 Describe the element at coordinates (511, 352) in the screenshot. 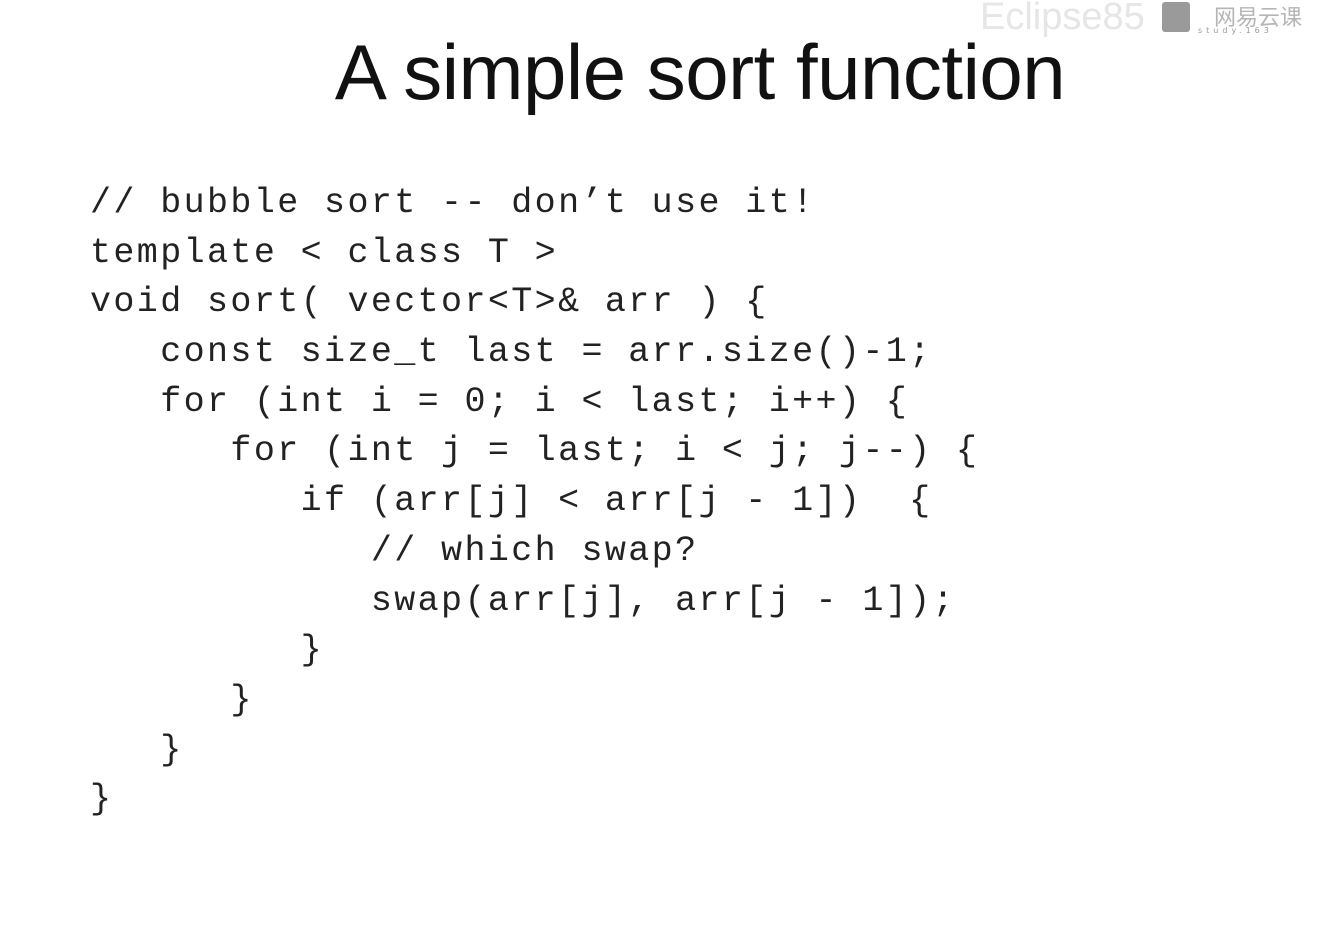

I see `code-line: const size_t last = arr.size()-1;` at that location.